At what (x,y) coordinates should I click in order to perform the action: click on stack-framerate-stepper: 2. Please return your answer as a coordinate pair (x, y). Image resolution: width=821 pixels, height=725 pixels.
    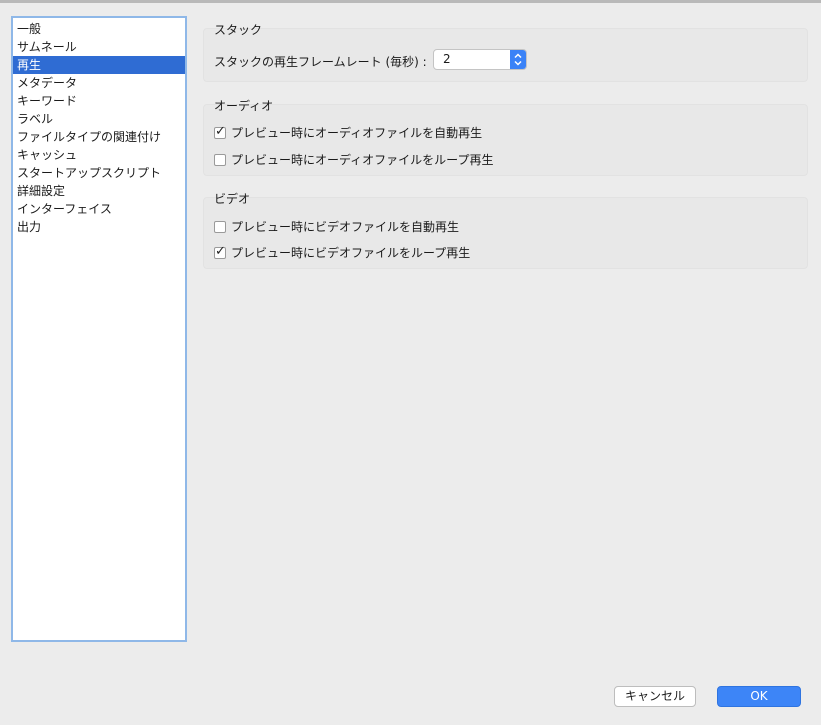
    Looking at the image, I should click on (480, 59).